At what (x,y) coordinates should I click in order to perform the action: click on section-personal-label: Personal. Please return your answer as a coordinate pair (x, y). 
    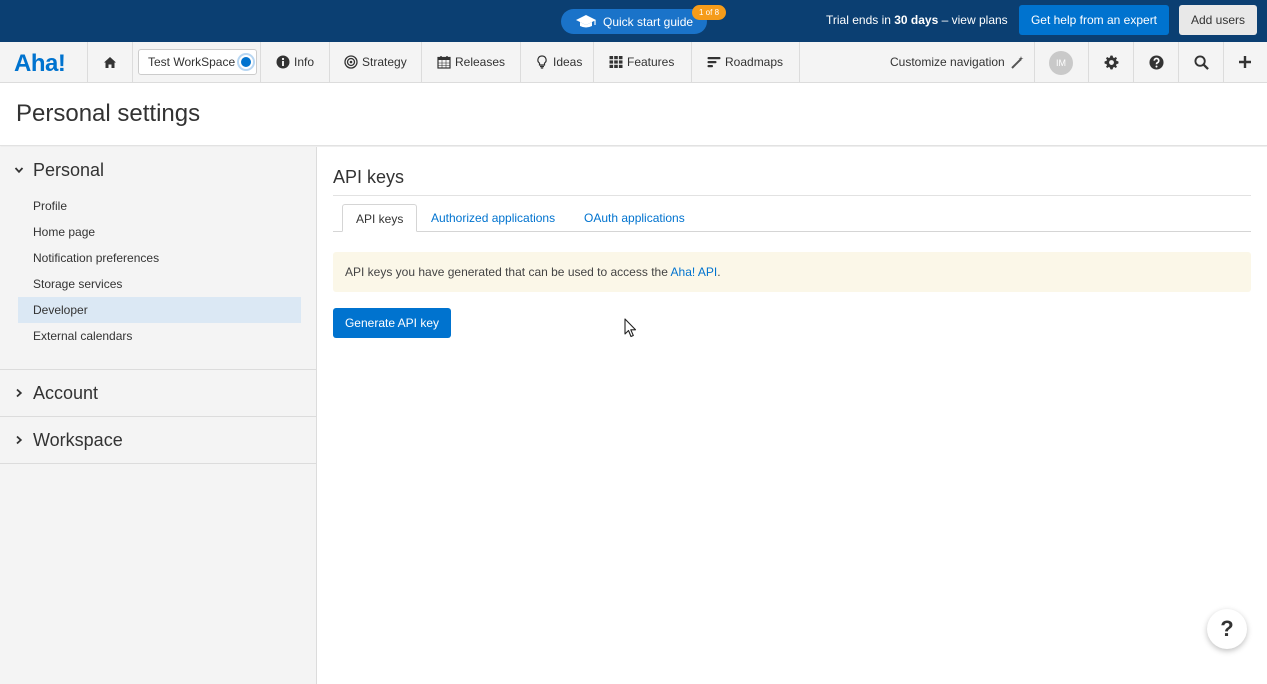
    Looking at the image, I should click on (69, 169).